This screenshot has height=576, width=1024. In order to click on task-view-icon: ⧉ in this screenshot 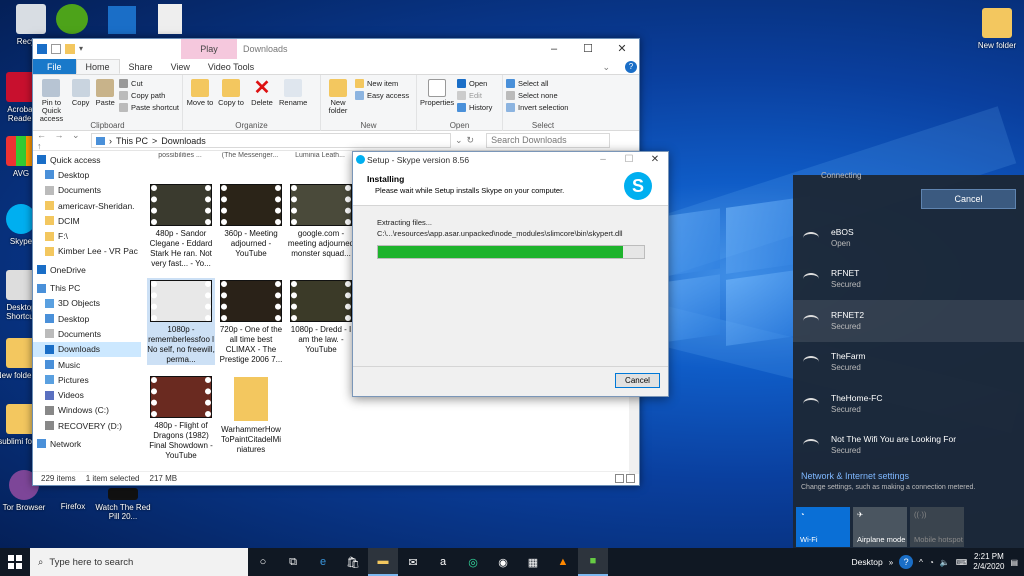, I will do `click(293, 562)`.